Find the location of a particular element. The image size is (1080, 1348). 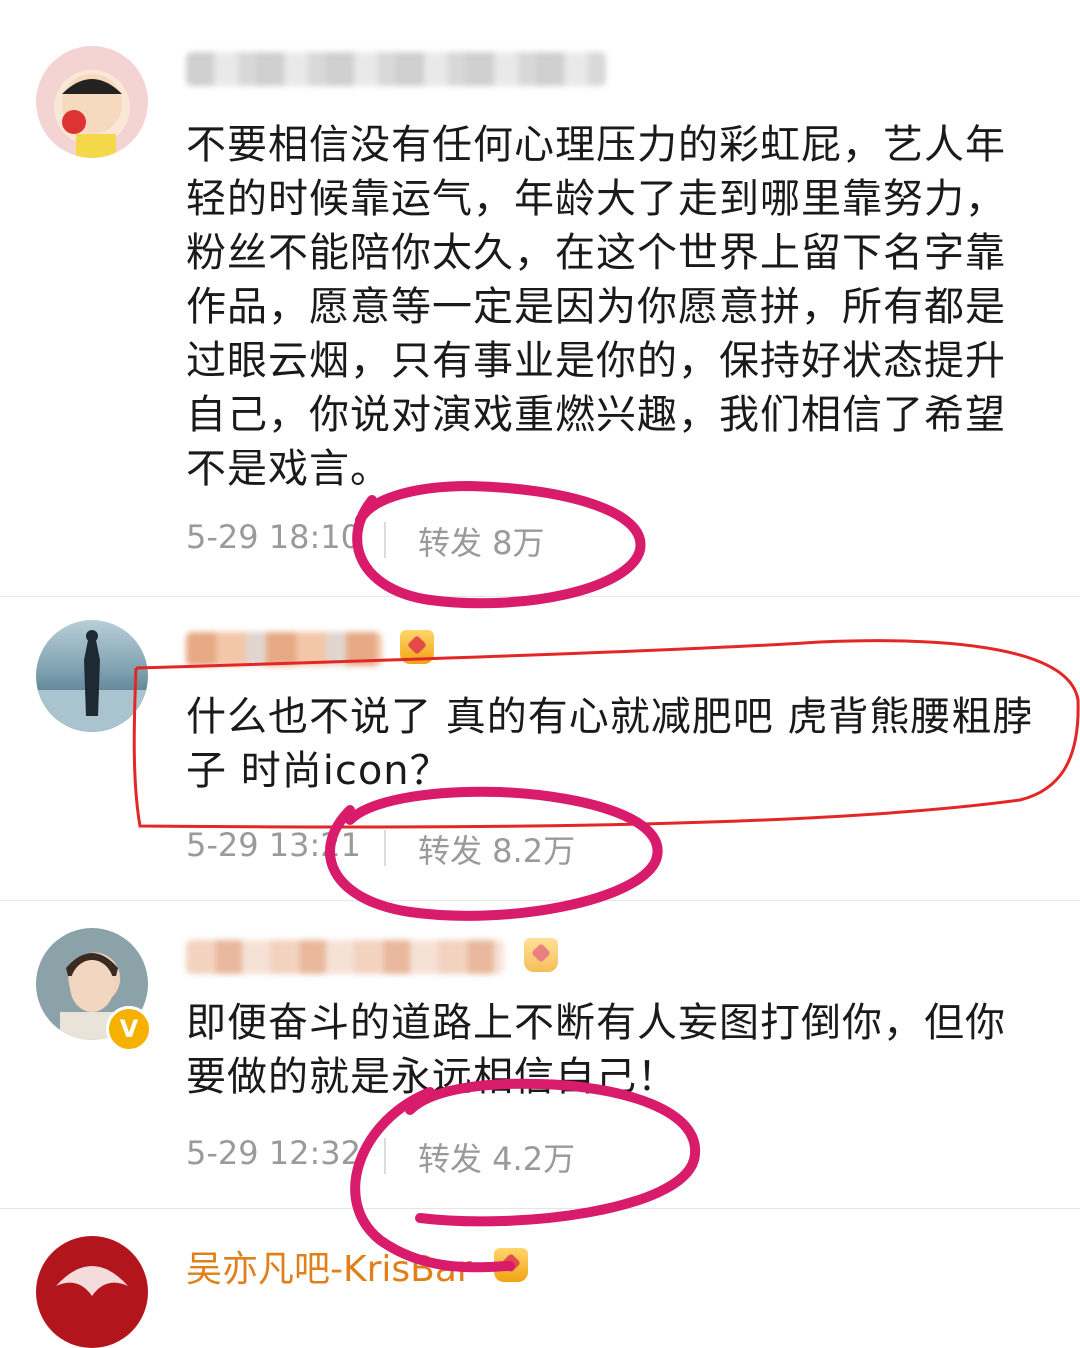

repost-count: 转发 8.2万 is located at coordinates (496, 849).